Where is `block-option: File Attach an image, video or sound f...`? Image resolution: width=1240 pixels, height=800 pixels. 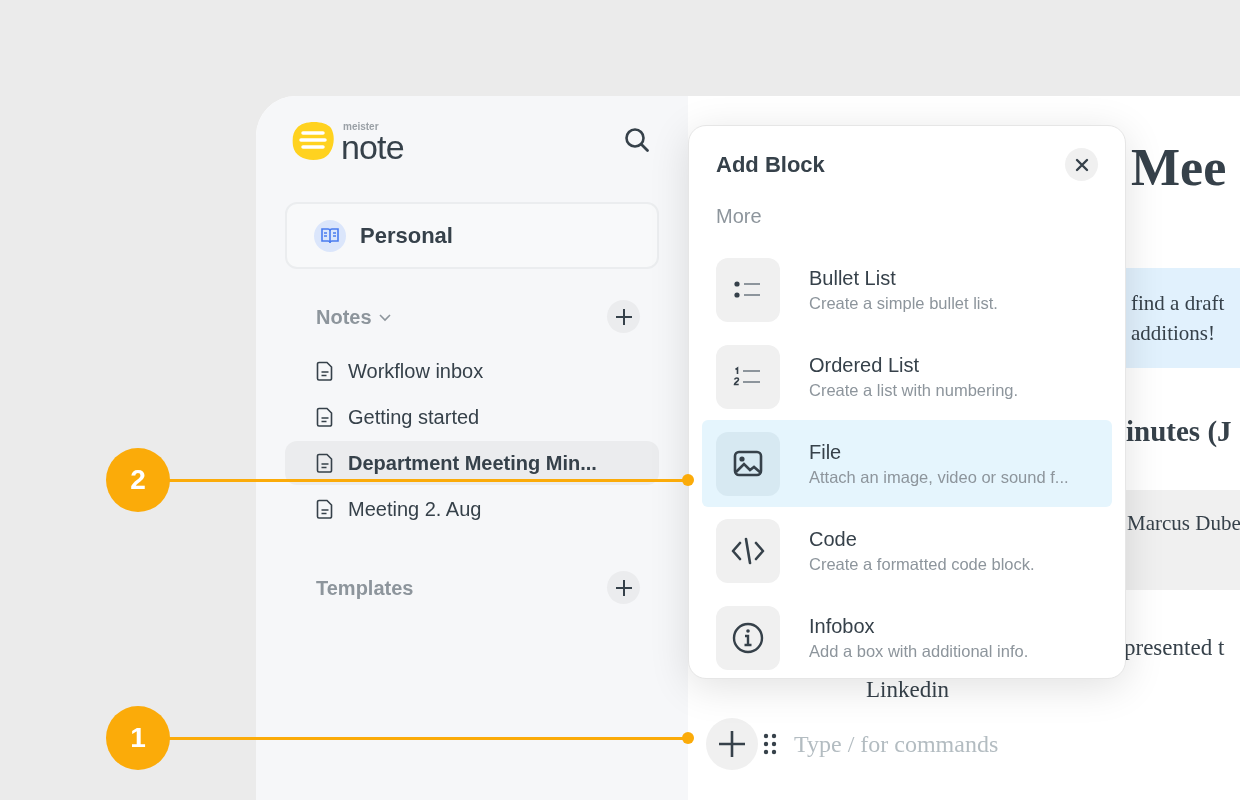
block-option: File Attach an image, video or sound f... is located at coordinates (907, 463).